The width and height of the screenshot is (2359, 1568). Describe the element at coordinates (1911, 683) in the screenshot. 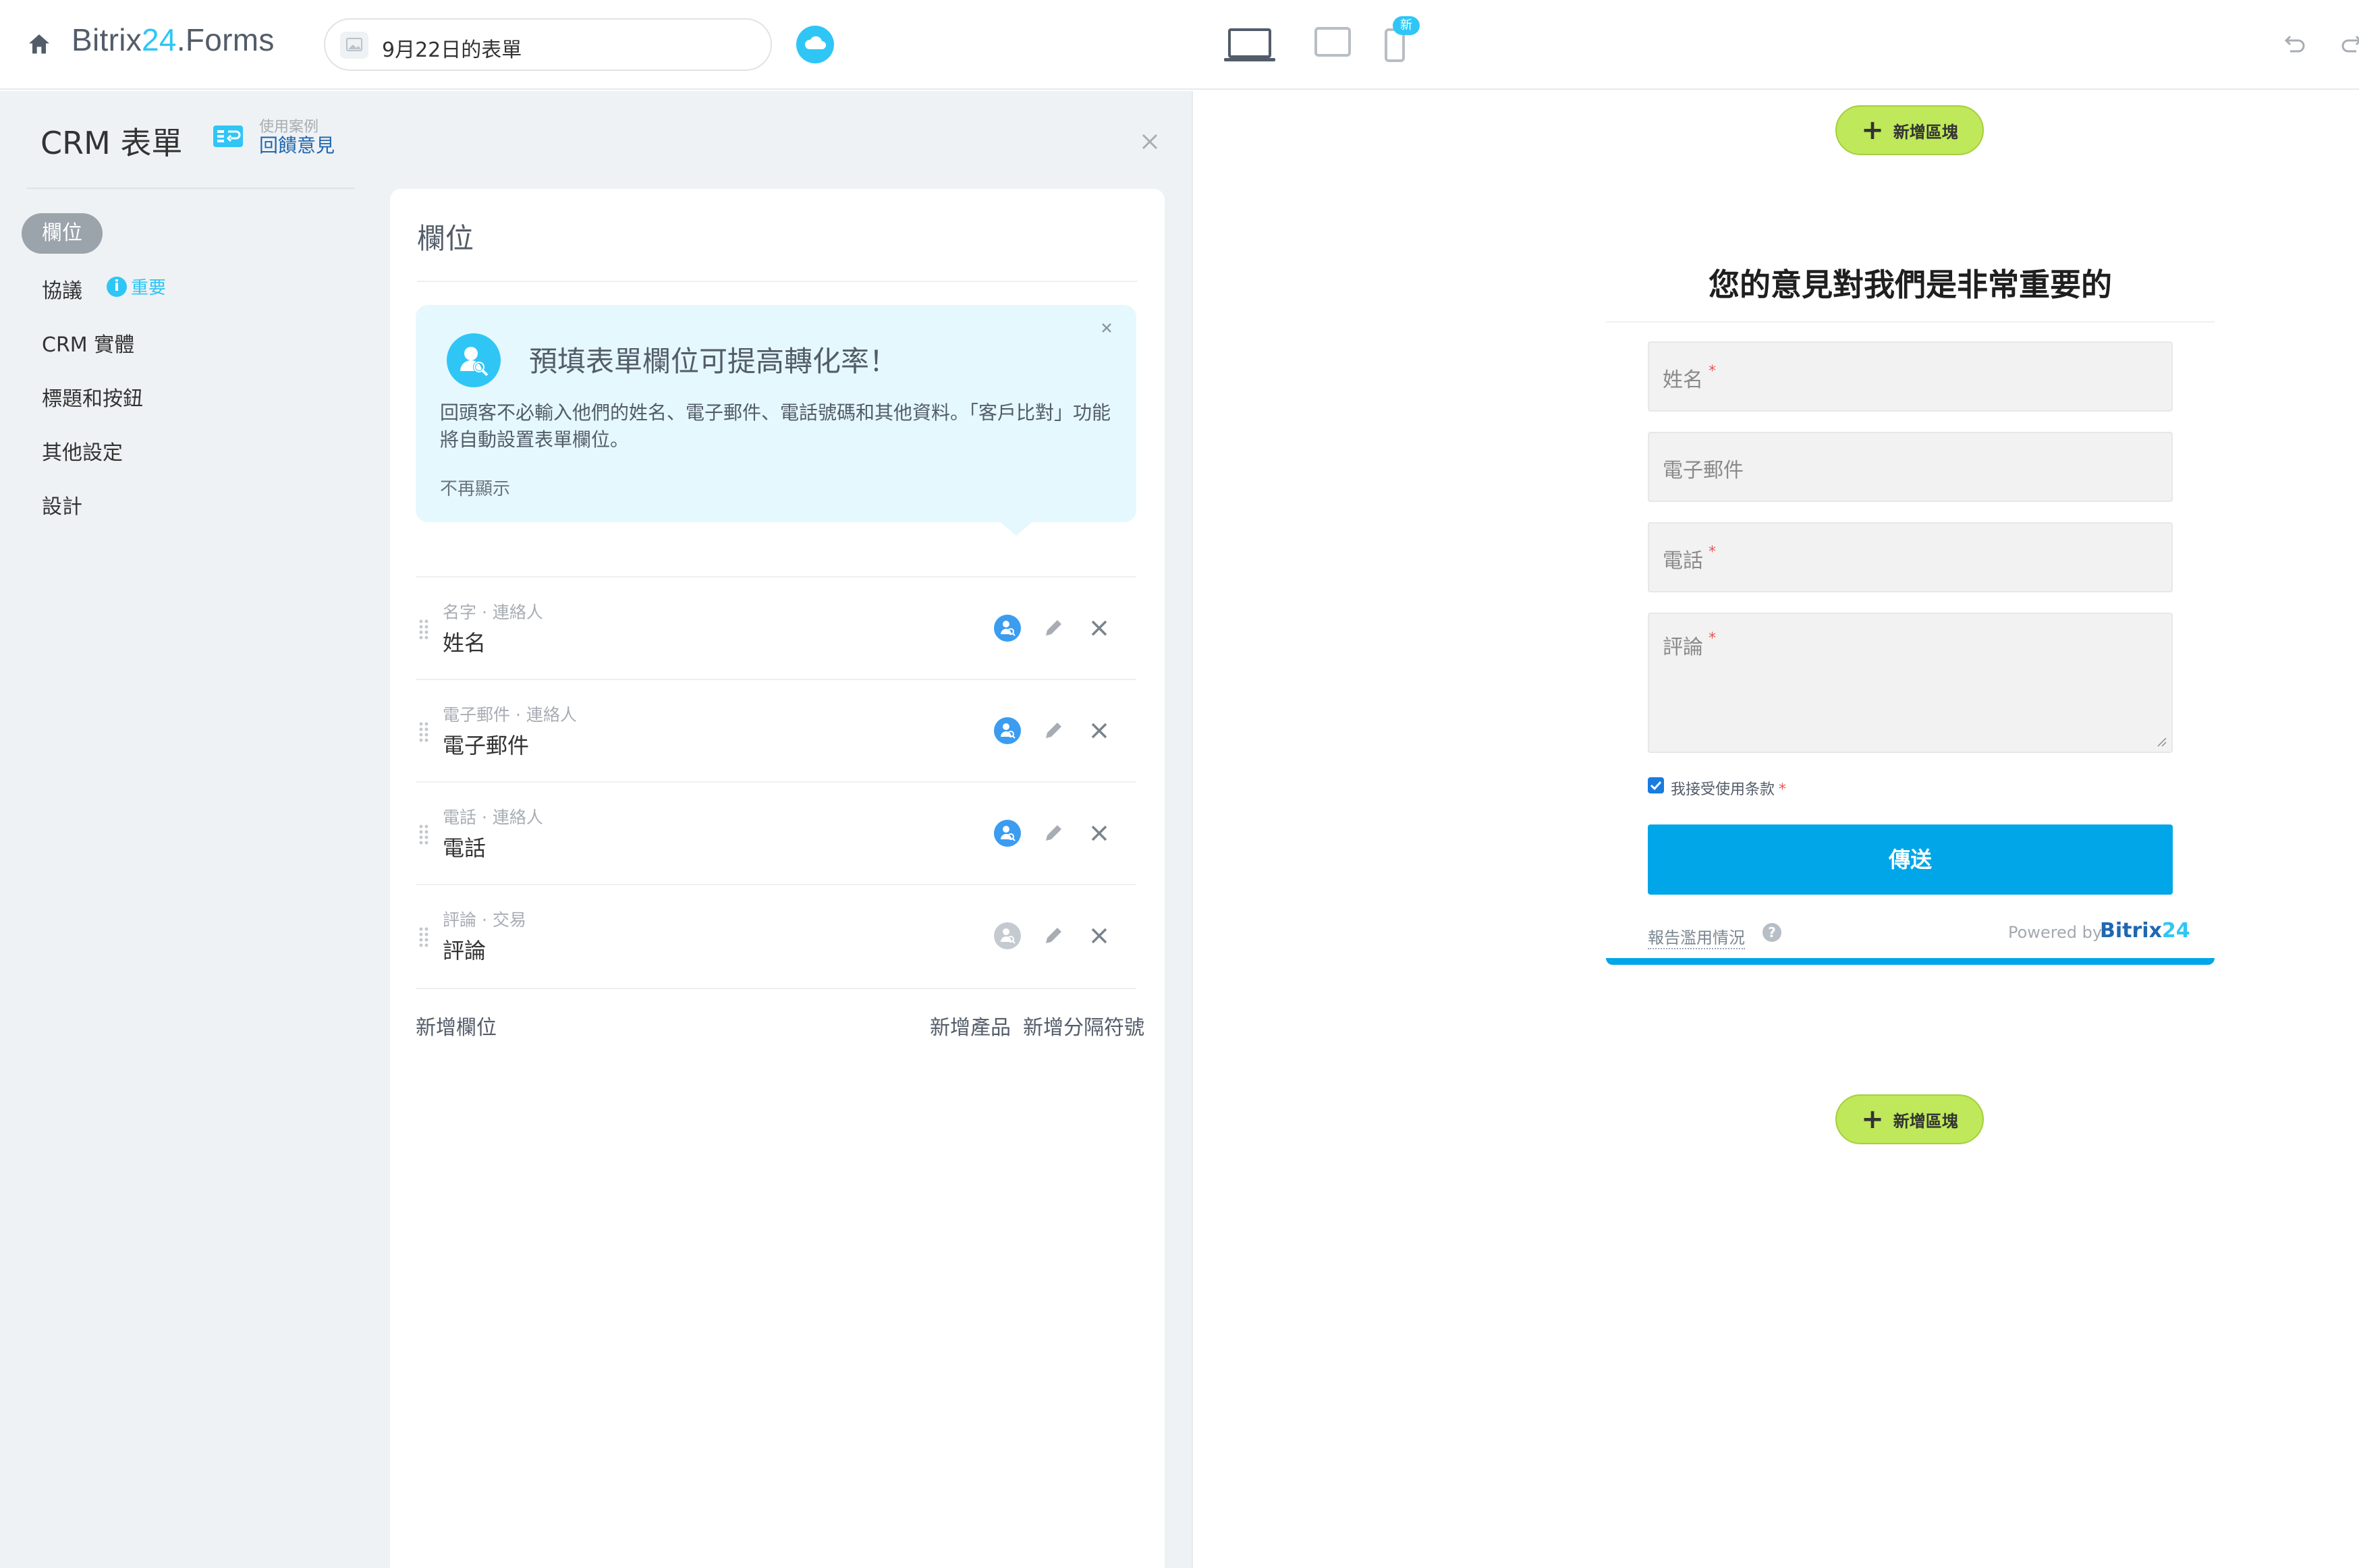

I see `comment-textarea: 評論 *` at that location.